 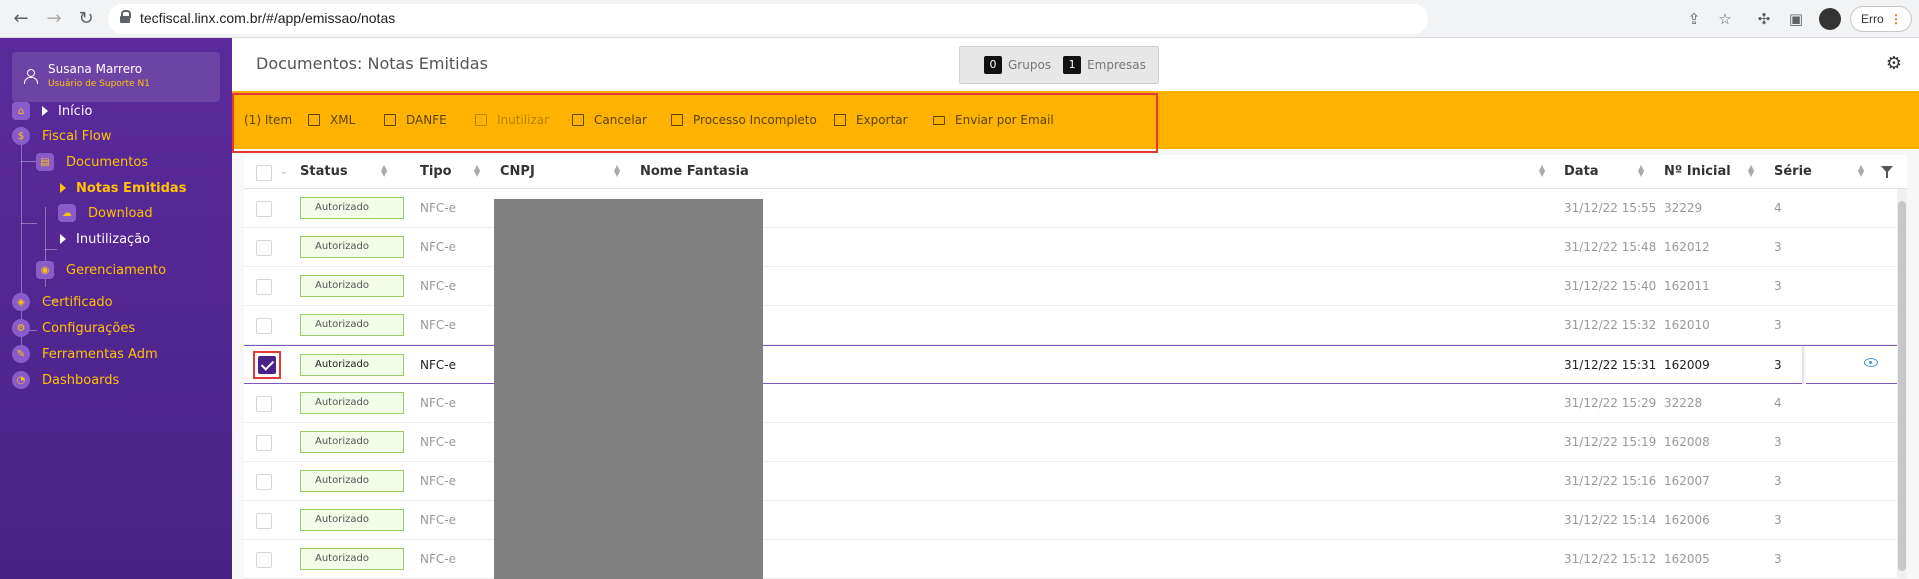 I want to click on sidebar-item-ferramentas-adm: ✎ Ferramentas Adm, so click(x=85, y=354).